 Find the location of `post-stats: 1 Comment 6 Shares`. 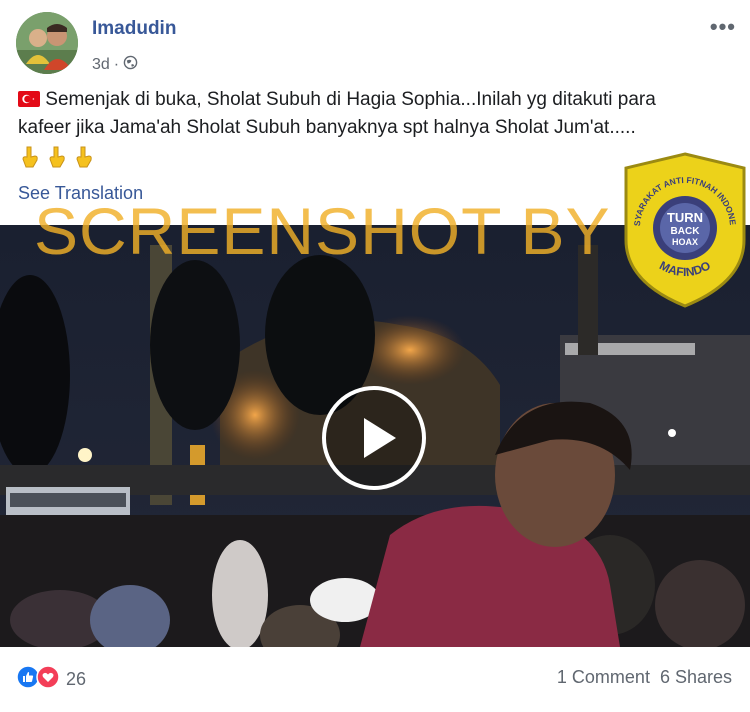

post-stats: 1 Comment 6 Shares is located at coordinates (644, 677).